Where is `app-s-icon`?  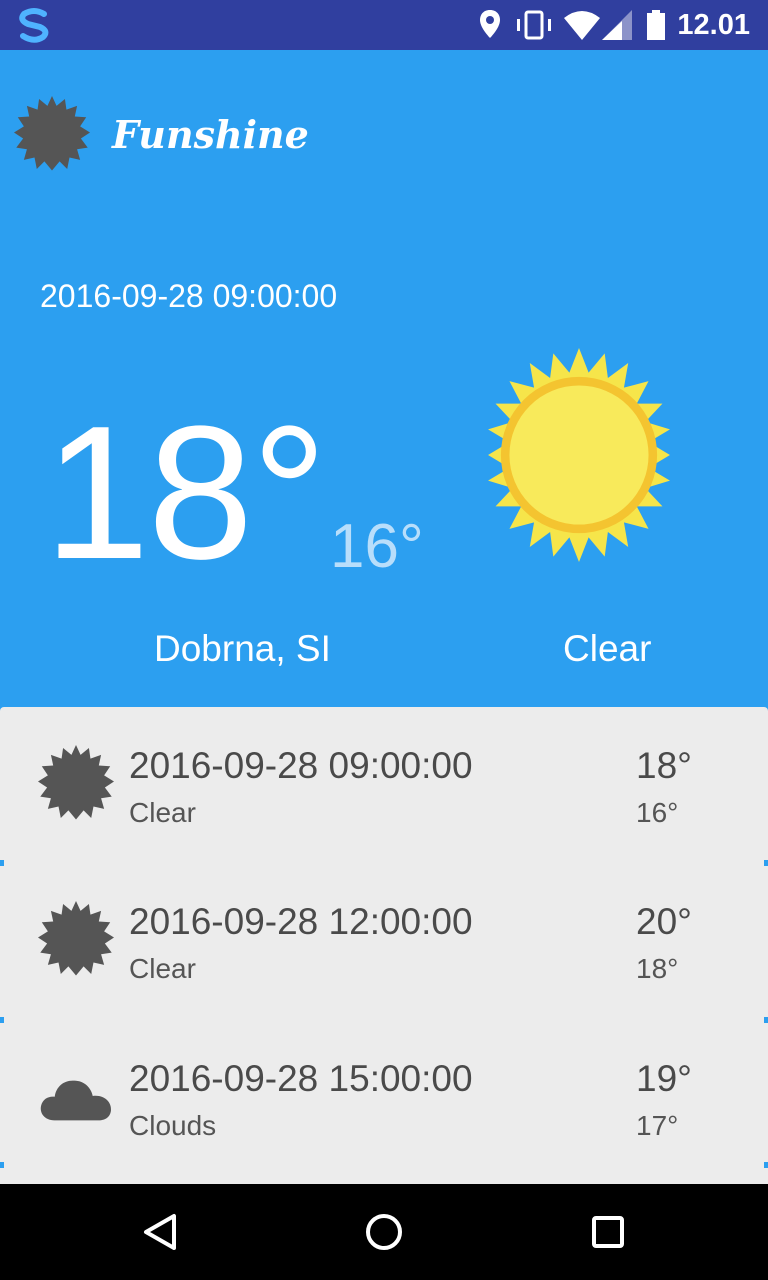
app-s-icon is located at coordinates (34, 25).